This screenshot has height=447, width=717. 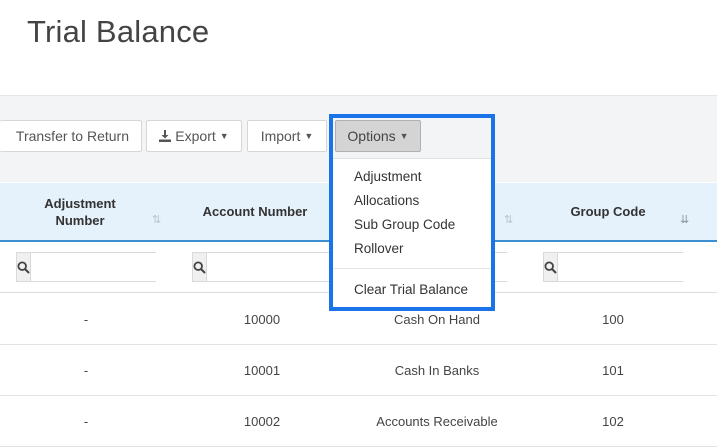 What do you see at coordinates (262, 370) in the screenshot?
I see `cell-account: 10001` at bounding box center [262, 370].